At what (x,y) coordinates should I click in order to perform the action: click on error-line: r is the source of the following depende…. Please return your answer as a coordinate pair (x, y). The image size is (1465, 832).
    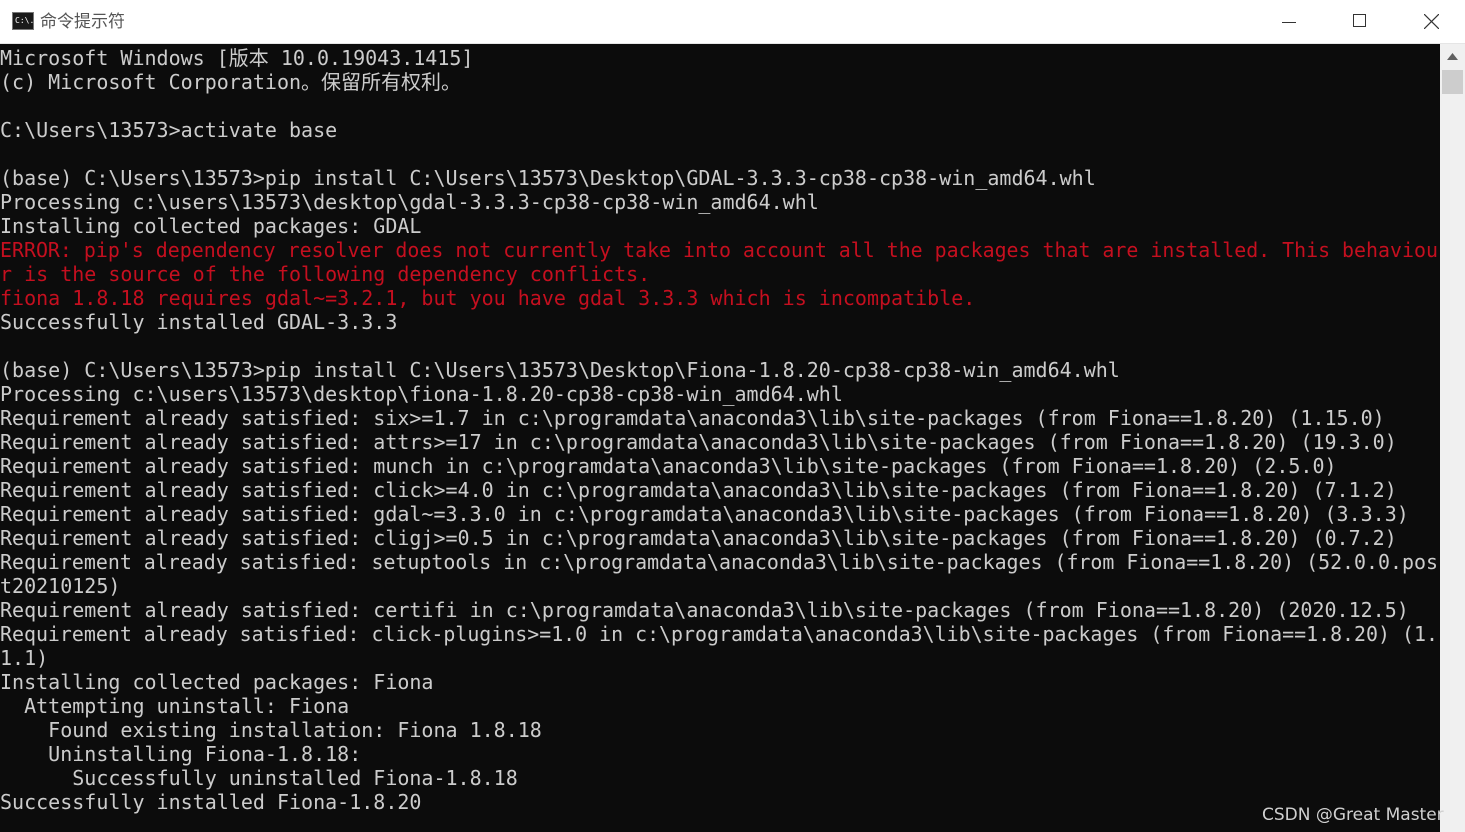
    Looking at the image, I should click on (325, 274).